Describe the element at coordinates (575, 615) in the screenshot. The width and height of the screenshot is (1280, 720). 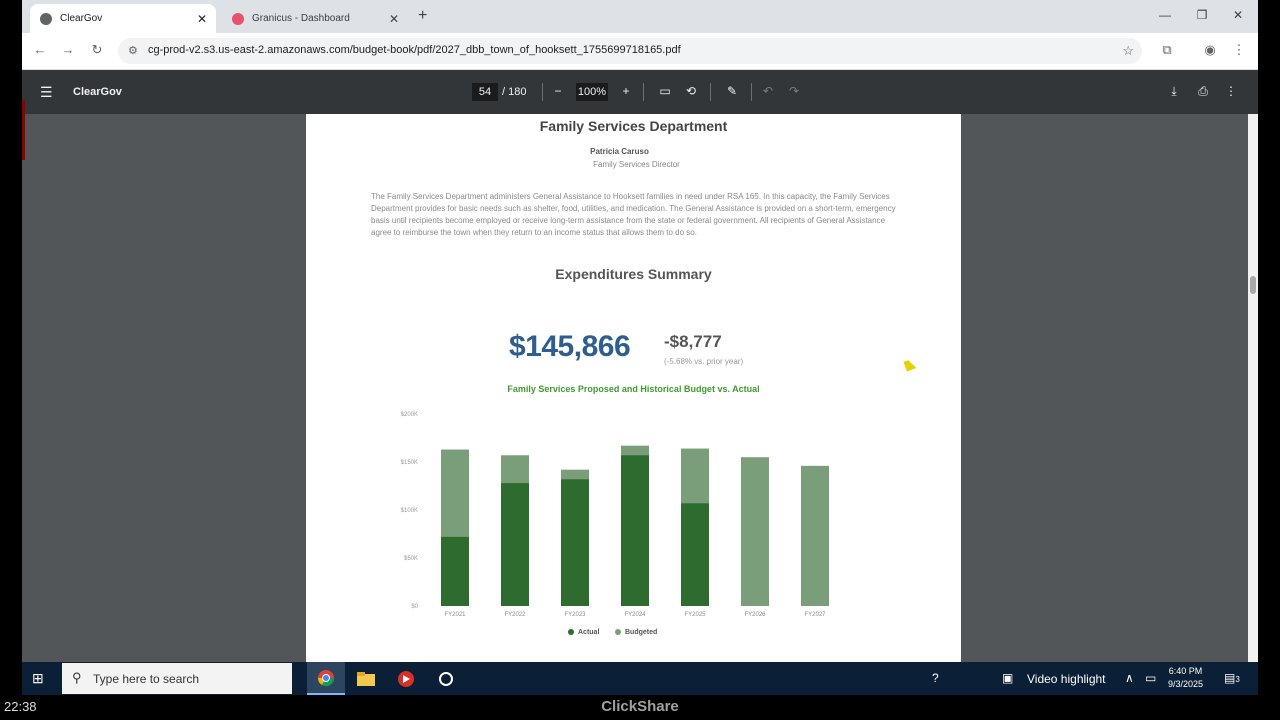
I see `x-tick-label: FY2023` at that location.